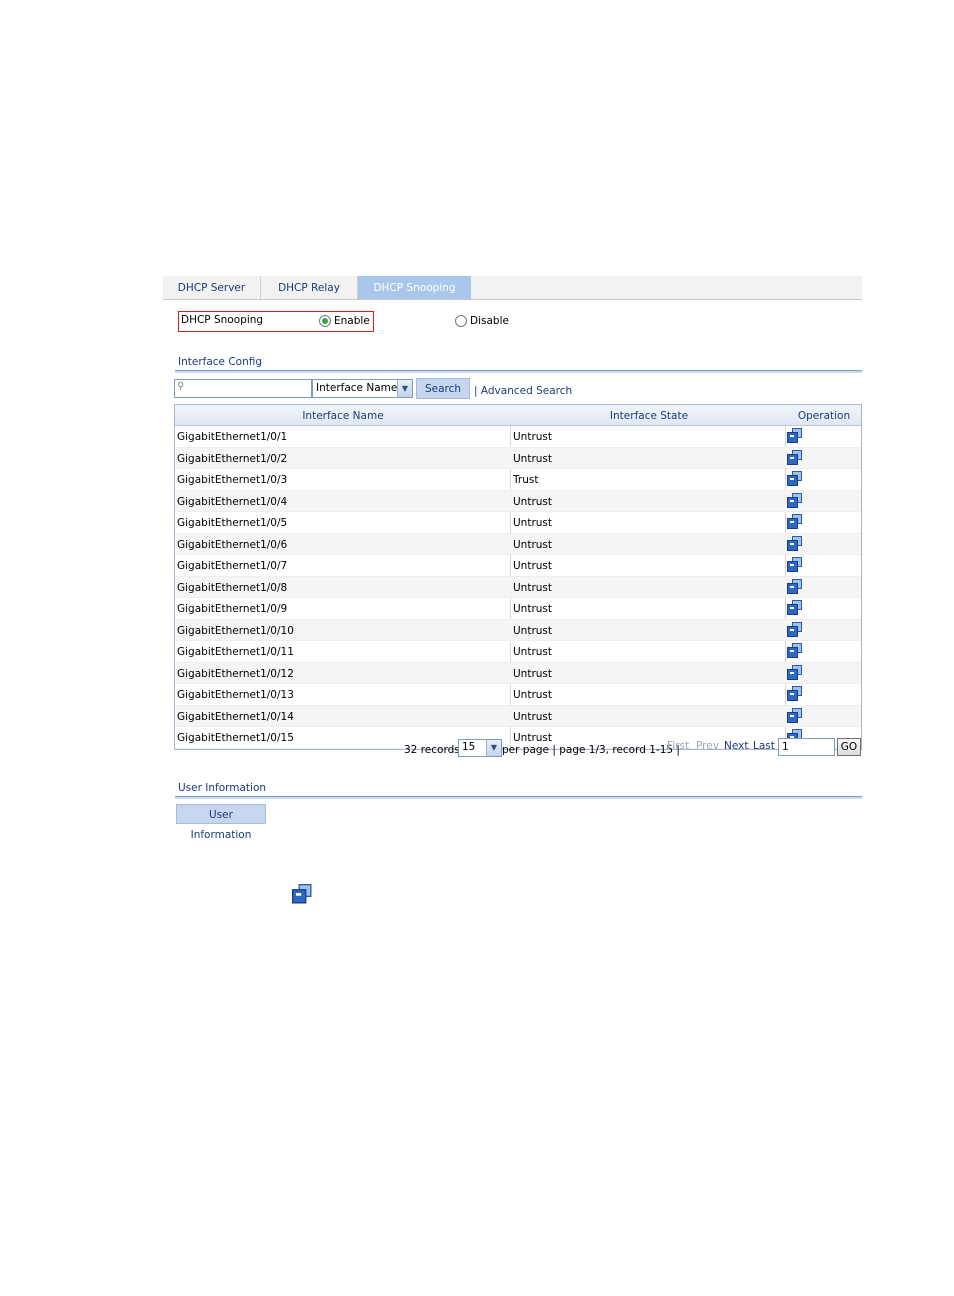 This screenshot has height=1296, width=954. I want to click on snooping-highlight-box: DHCP Snooping Enable, so click(276, 321).